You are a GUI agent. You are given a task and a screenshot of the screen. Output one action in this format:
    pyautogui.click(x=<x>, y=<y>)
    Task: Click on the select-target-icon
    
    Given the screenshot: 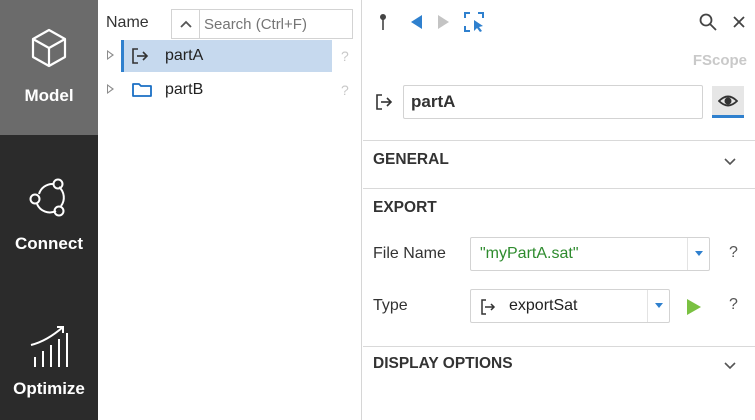 What is the action you would take?
    pyautogui.click(x=474, y=22)
    